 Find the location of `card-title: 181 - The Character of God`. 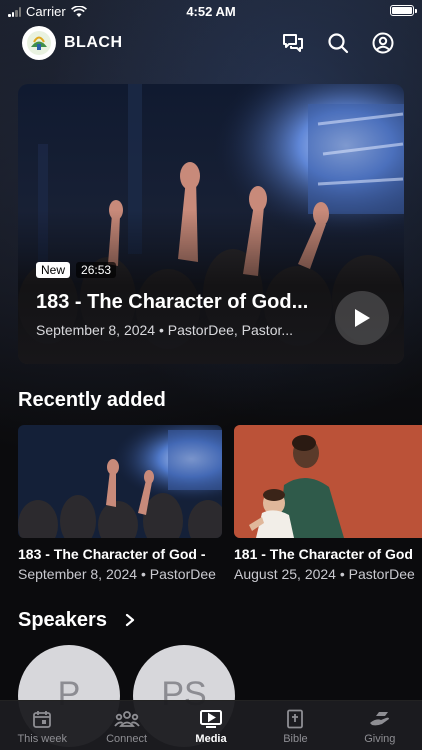

card-title: 181 - The Character of God is located at coordinates (323, 554).